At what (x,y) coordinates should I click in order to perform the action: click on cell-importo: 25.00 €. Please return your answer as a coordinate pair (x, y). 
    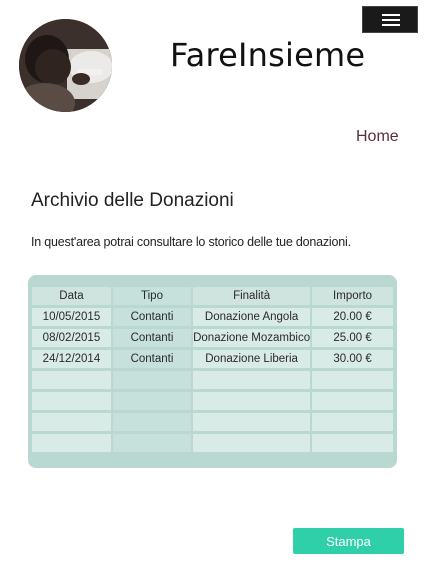
    Looking at the image, I should click on (351, 338).